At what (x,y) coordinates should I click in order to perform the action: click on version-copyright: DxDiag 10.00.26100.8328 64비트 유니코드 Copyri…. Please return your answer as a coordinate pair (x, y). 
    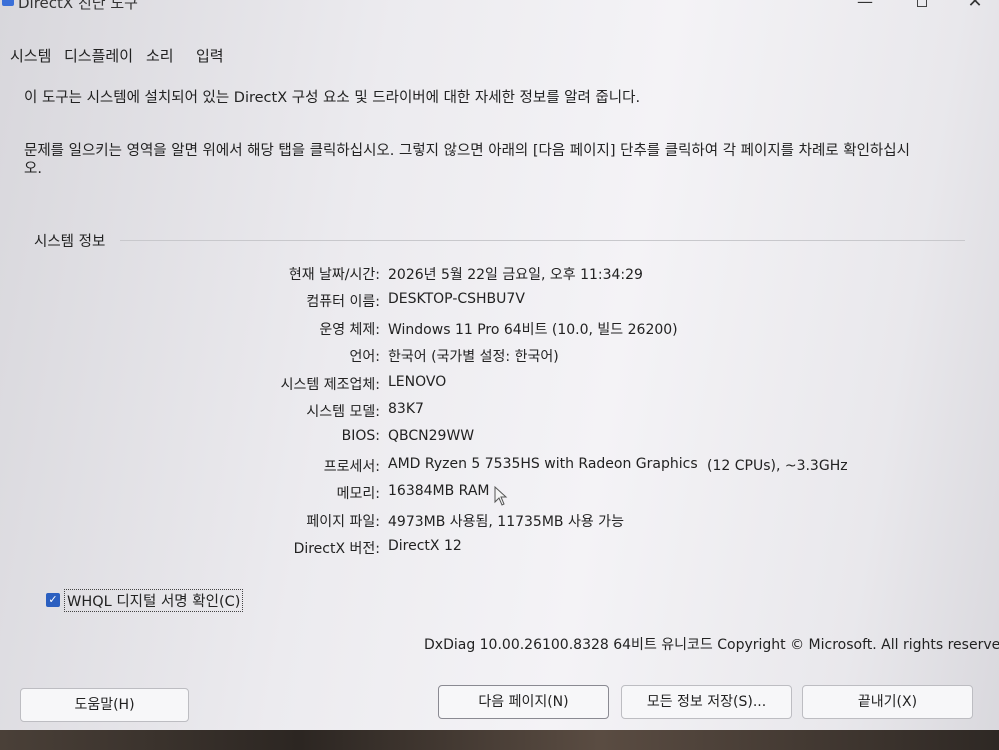
    Looking at the image, I should click on (711, 645).